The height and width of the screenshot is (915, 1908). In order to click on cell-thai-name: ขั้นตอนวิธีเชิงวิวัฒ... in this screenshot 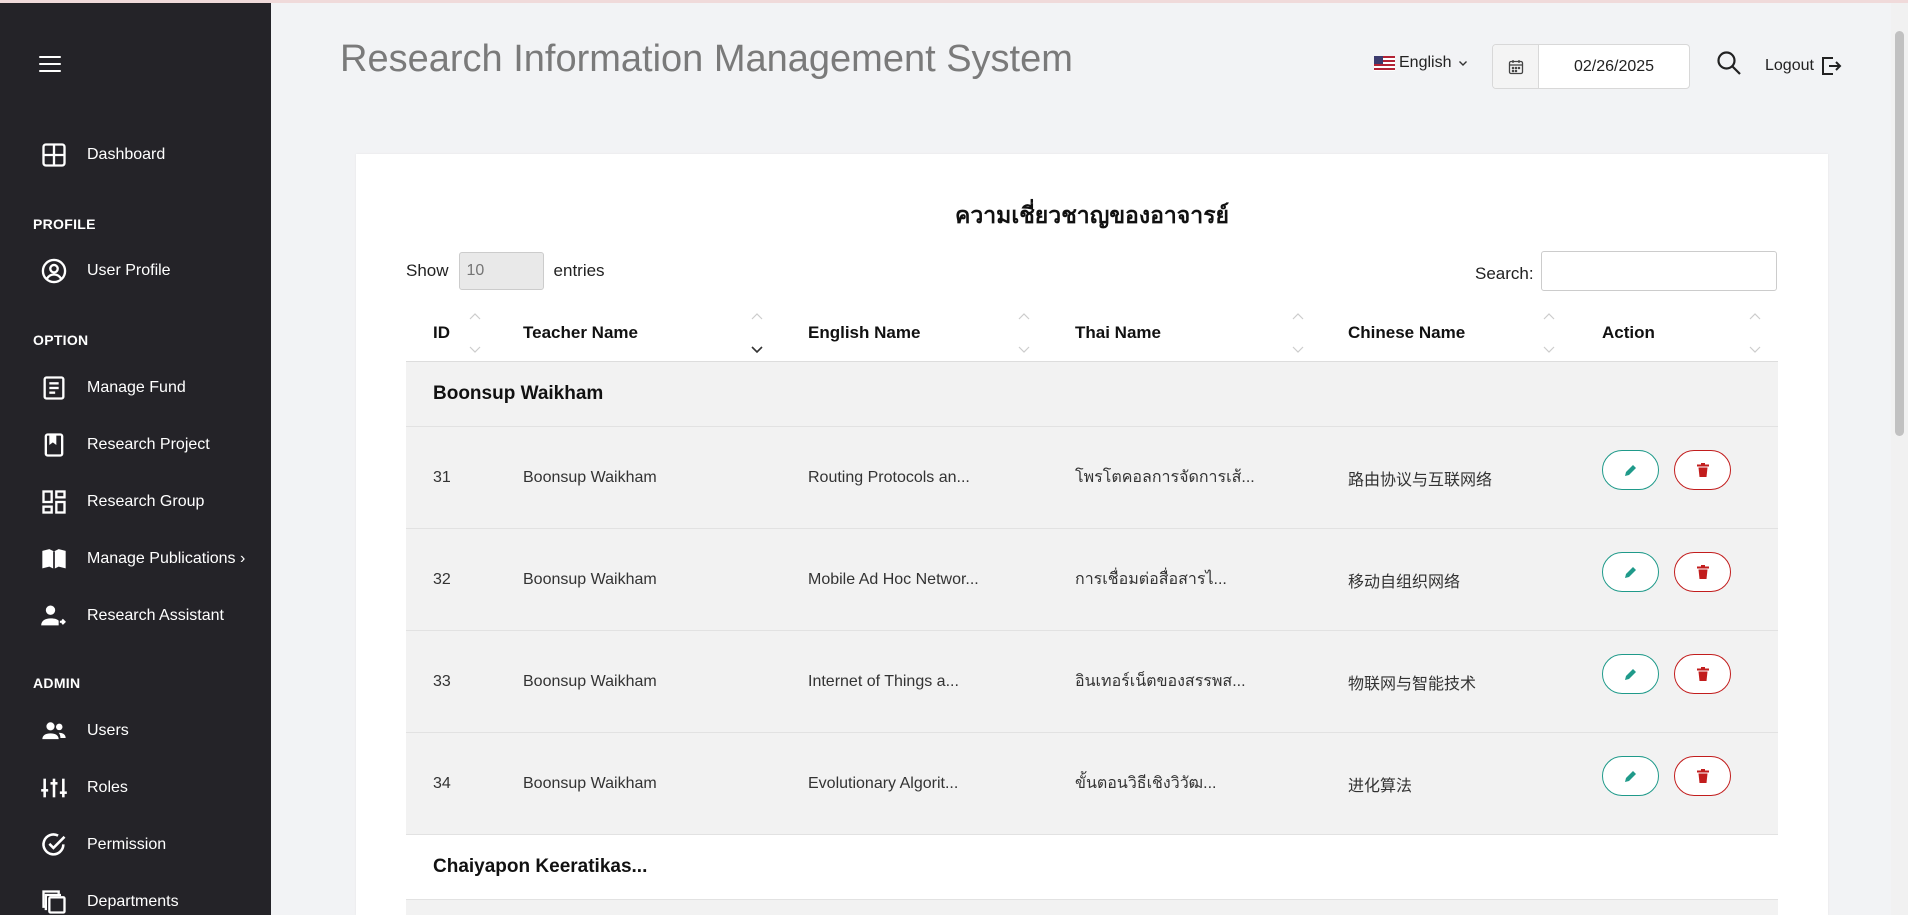, I will do `click(1146, 783)`.